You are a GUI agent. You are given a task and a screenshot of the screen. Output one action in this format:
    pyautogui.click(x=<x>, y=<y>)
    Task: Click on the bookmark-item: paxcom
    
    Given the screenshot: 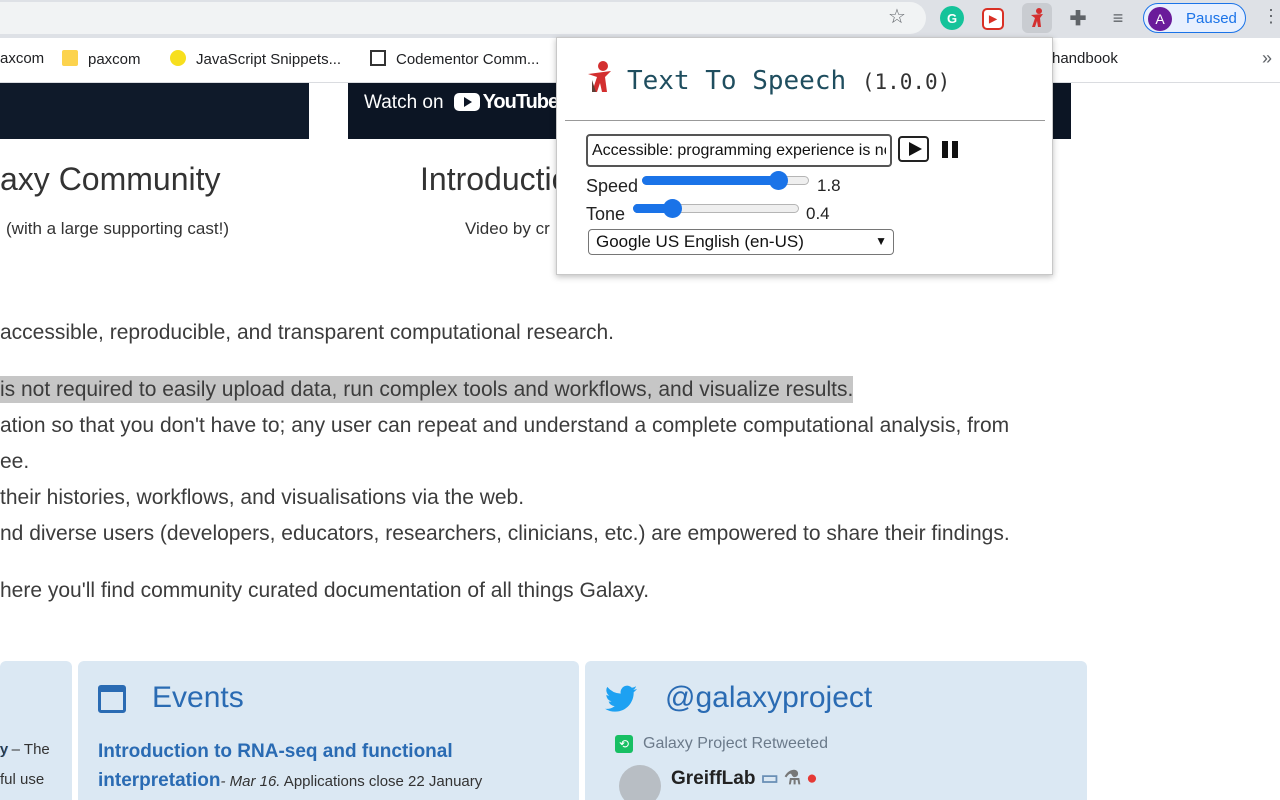 What is the action you would take?
    pyautogui.click(x=101, y=59)
    